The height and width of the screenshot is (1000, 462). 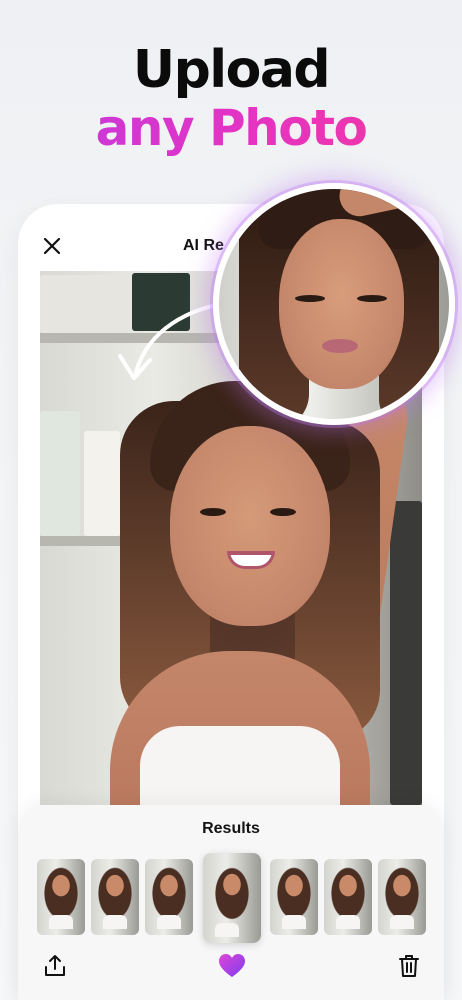 What do you see at coordinates (232, 898) in the screenshot?
I see `result-thumbnail-selected` at bounding box center [232, 898].